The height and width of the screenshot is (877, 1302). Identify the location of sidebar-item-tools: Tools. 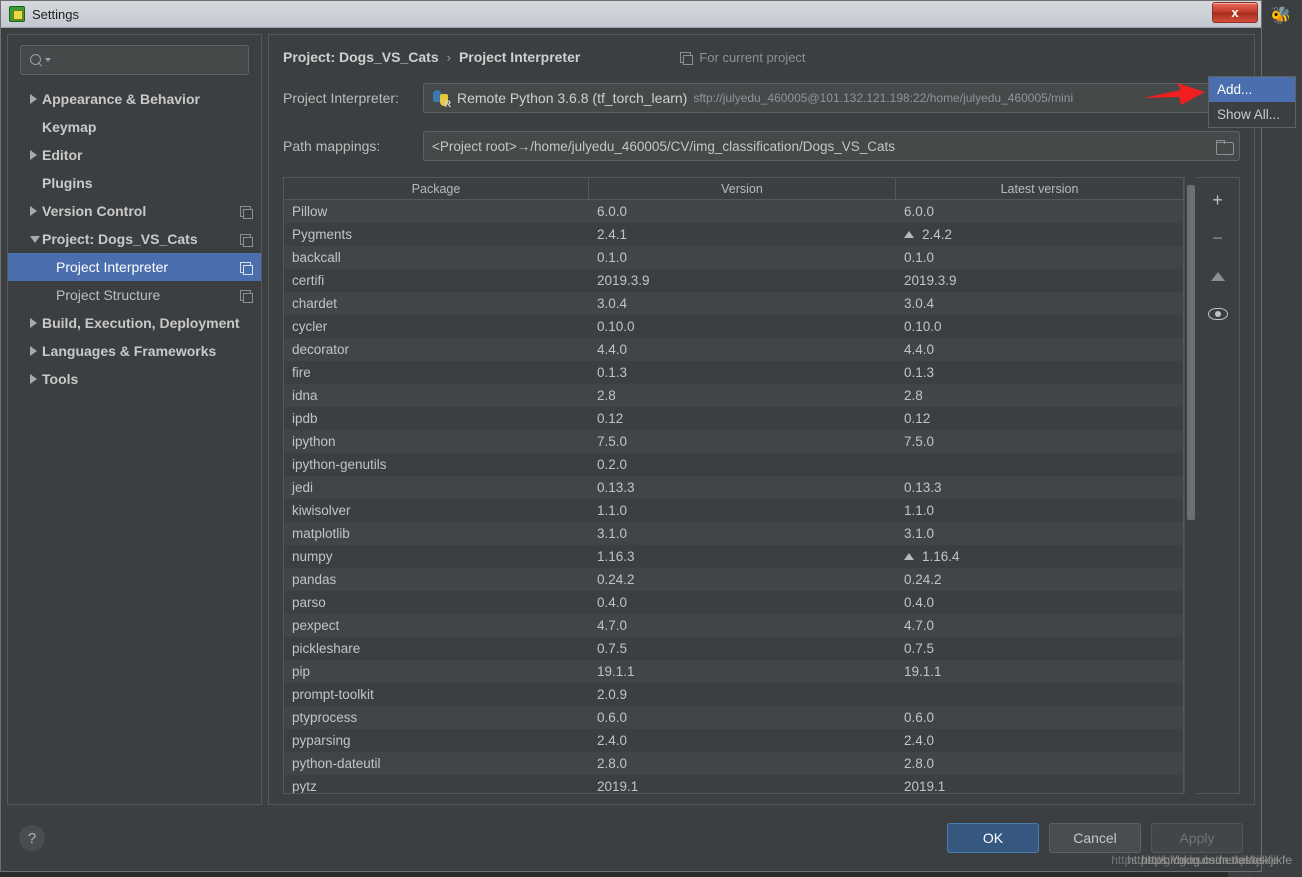
(134, 379).